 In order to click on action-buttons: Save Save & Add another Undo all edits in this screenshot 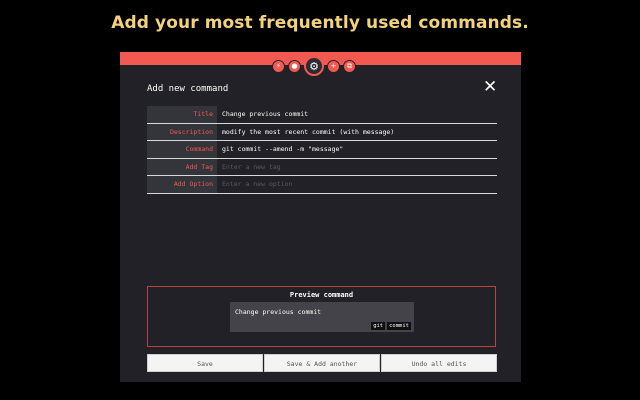, I will do `click(322, 363)`.